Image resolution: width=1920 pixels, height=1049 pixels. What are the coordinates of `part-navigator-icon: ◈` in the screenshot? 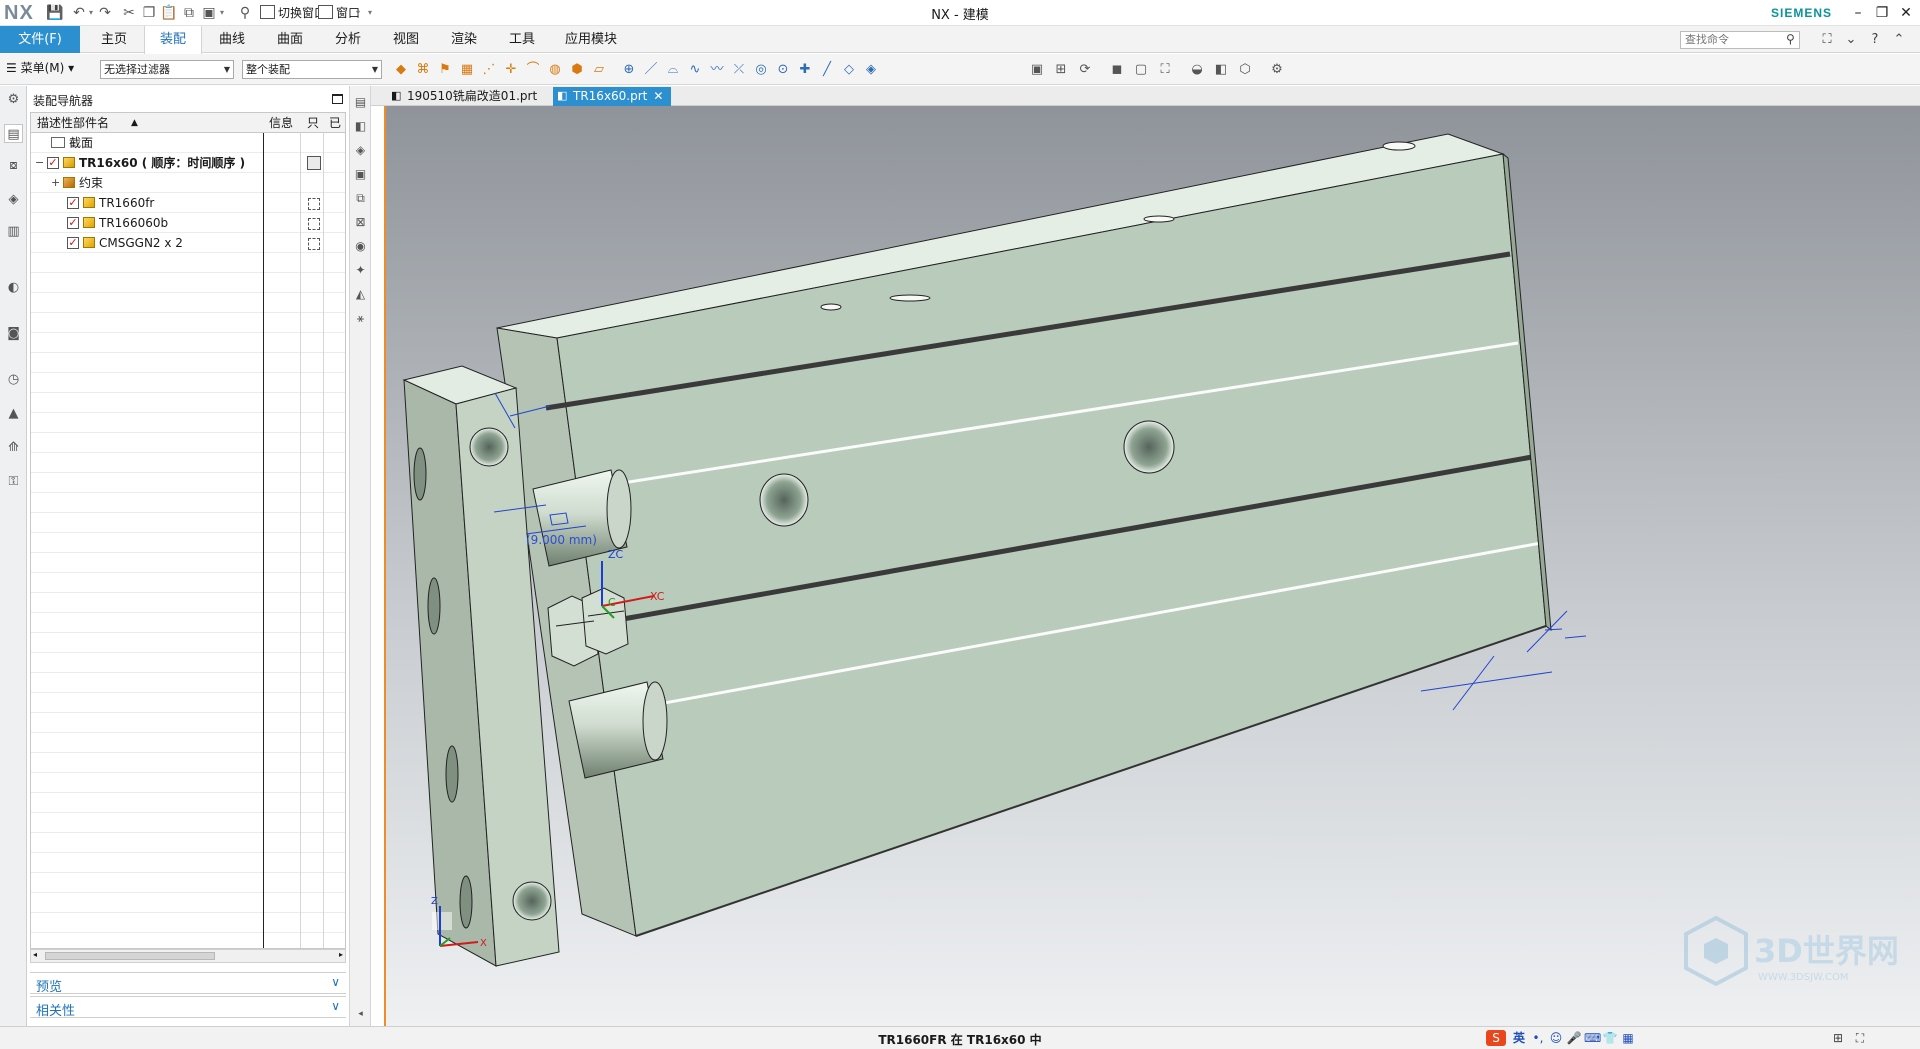 It's located at (13, 199).